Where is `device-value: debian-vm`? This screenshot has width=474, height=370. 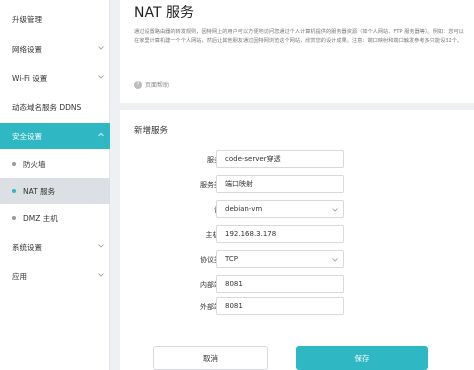 device-value: debian-vm is located at coordinates (244, 209).